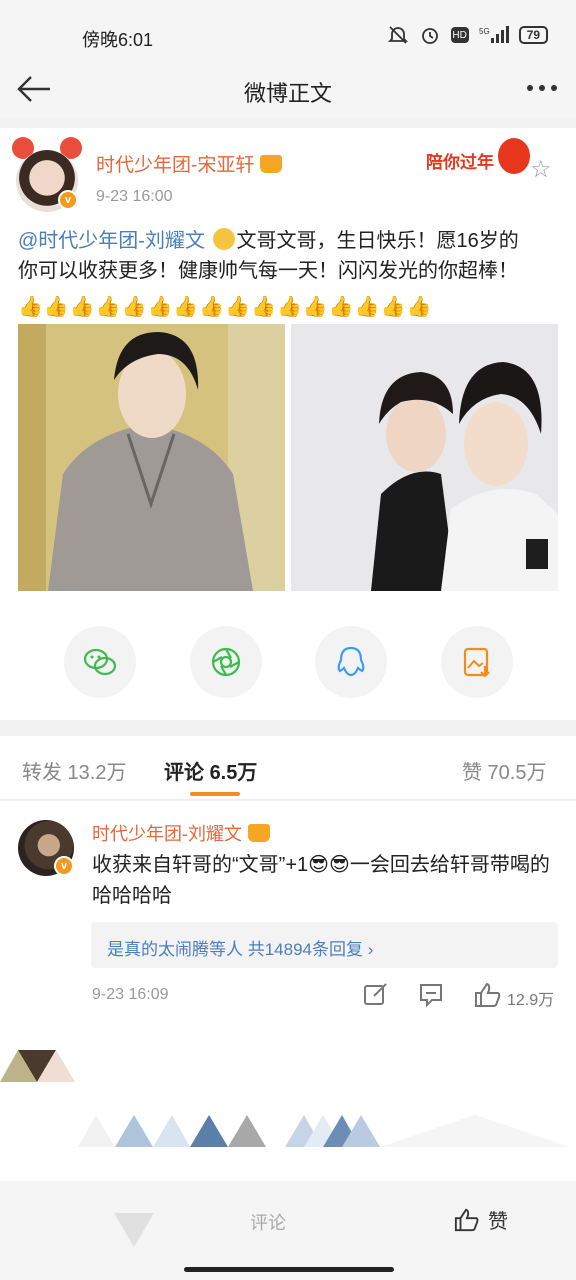 This screenshot has width=576, height=1280. Describe the element at coordinates (432, 995) in the screenshot. I see `reply-comment-icon` at that location.